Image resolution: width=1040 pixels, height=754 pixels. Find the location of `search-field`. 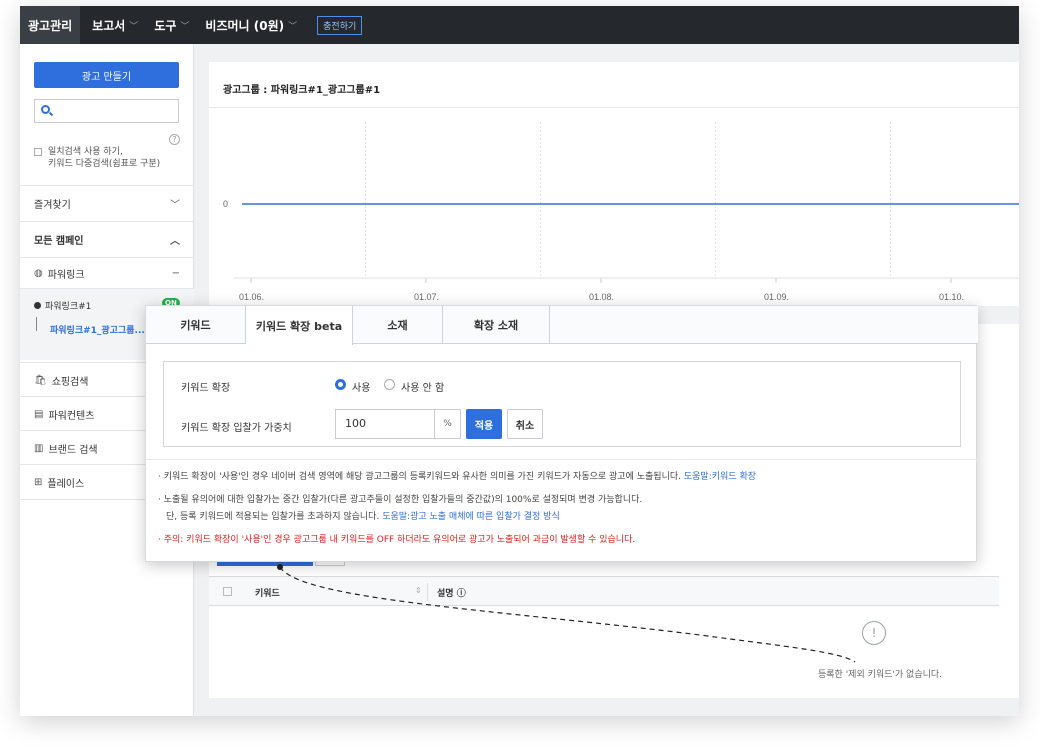

search-field is located at coordinates (106, 111).